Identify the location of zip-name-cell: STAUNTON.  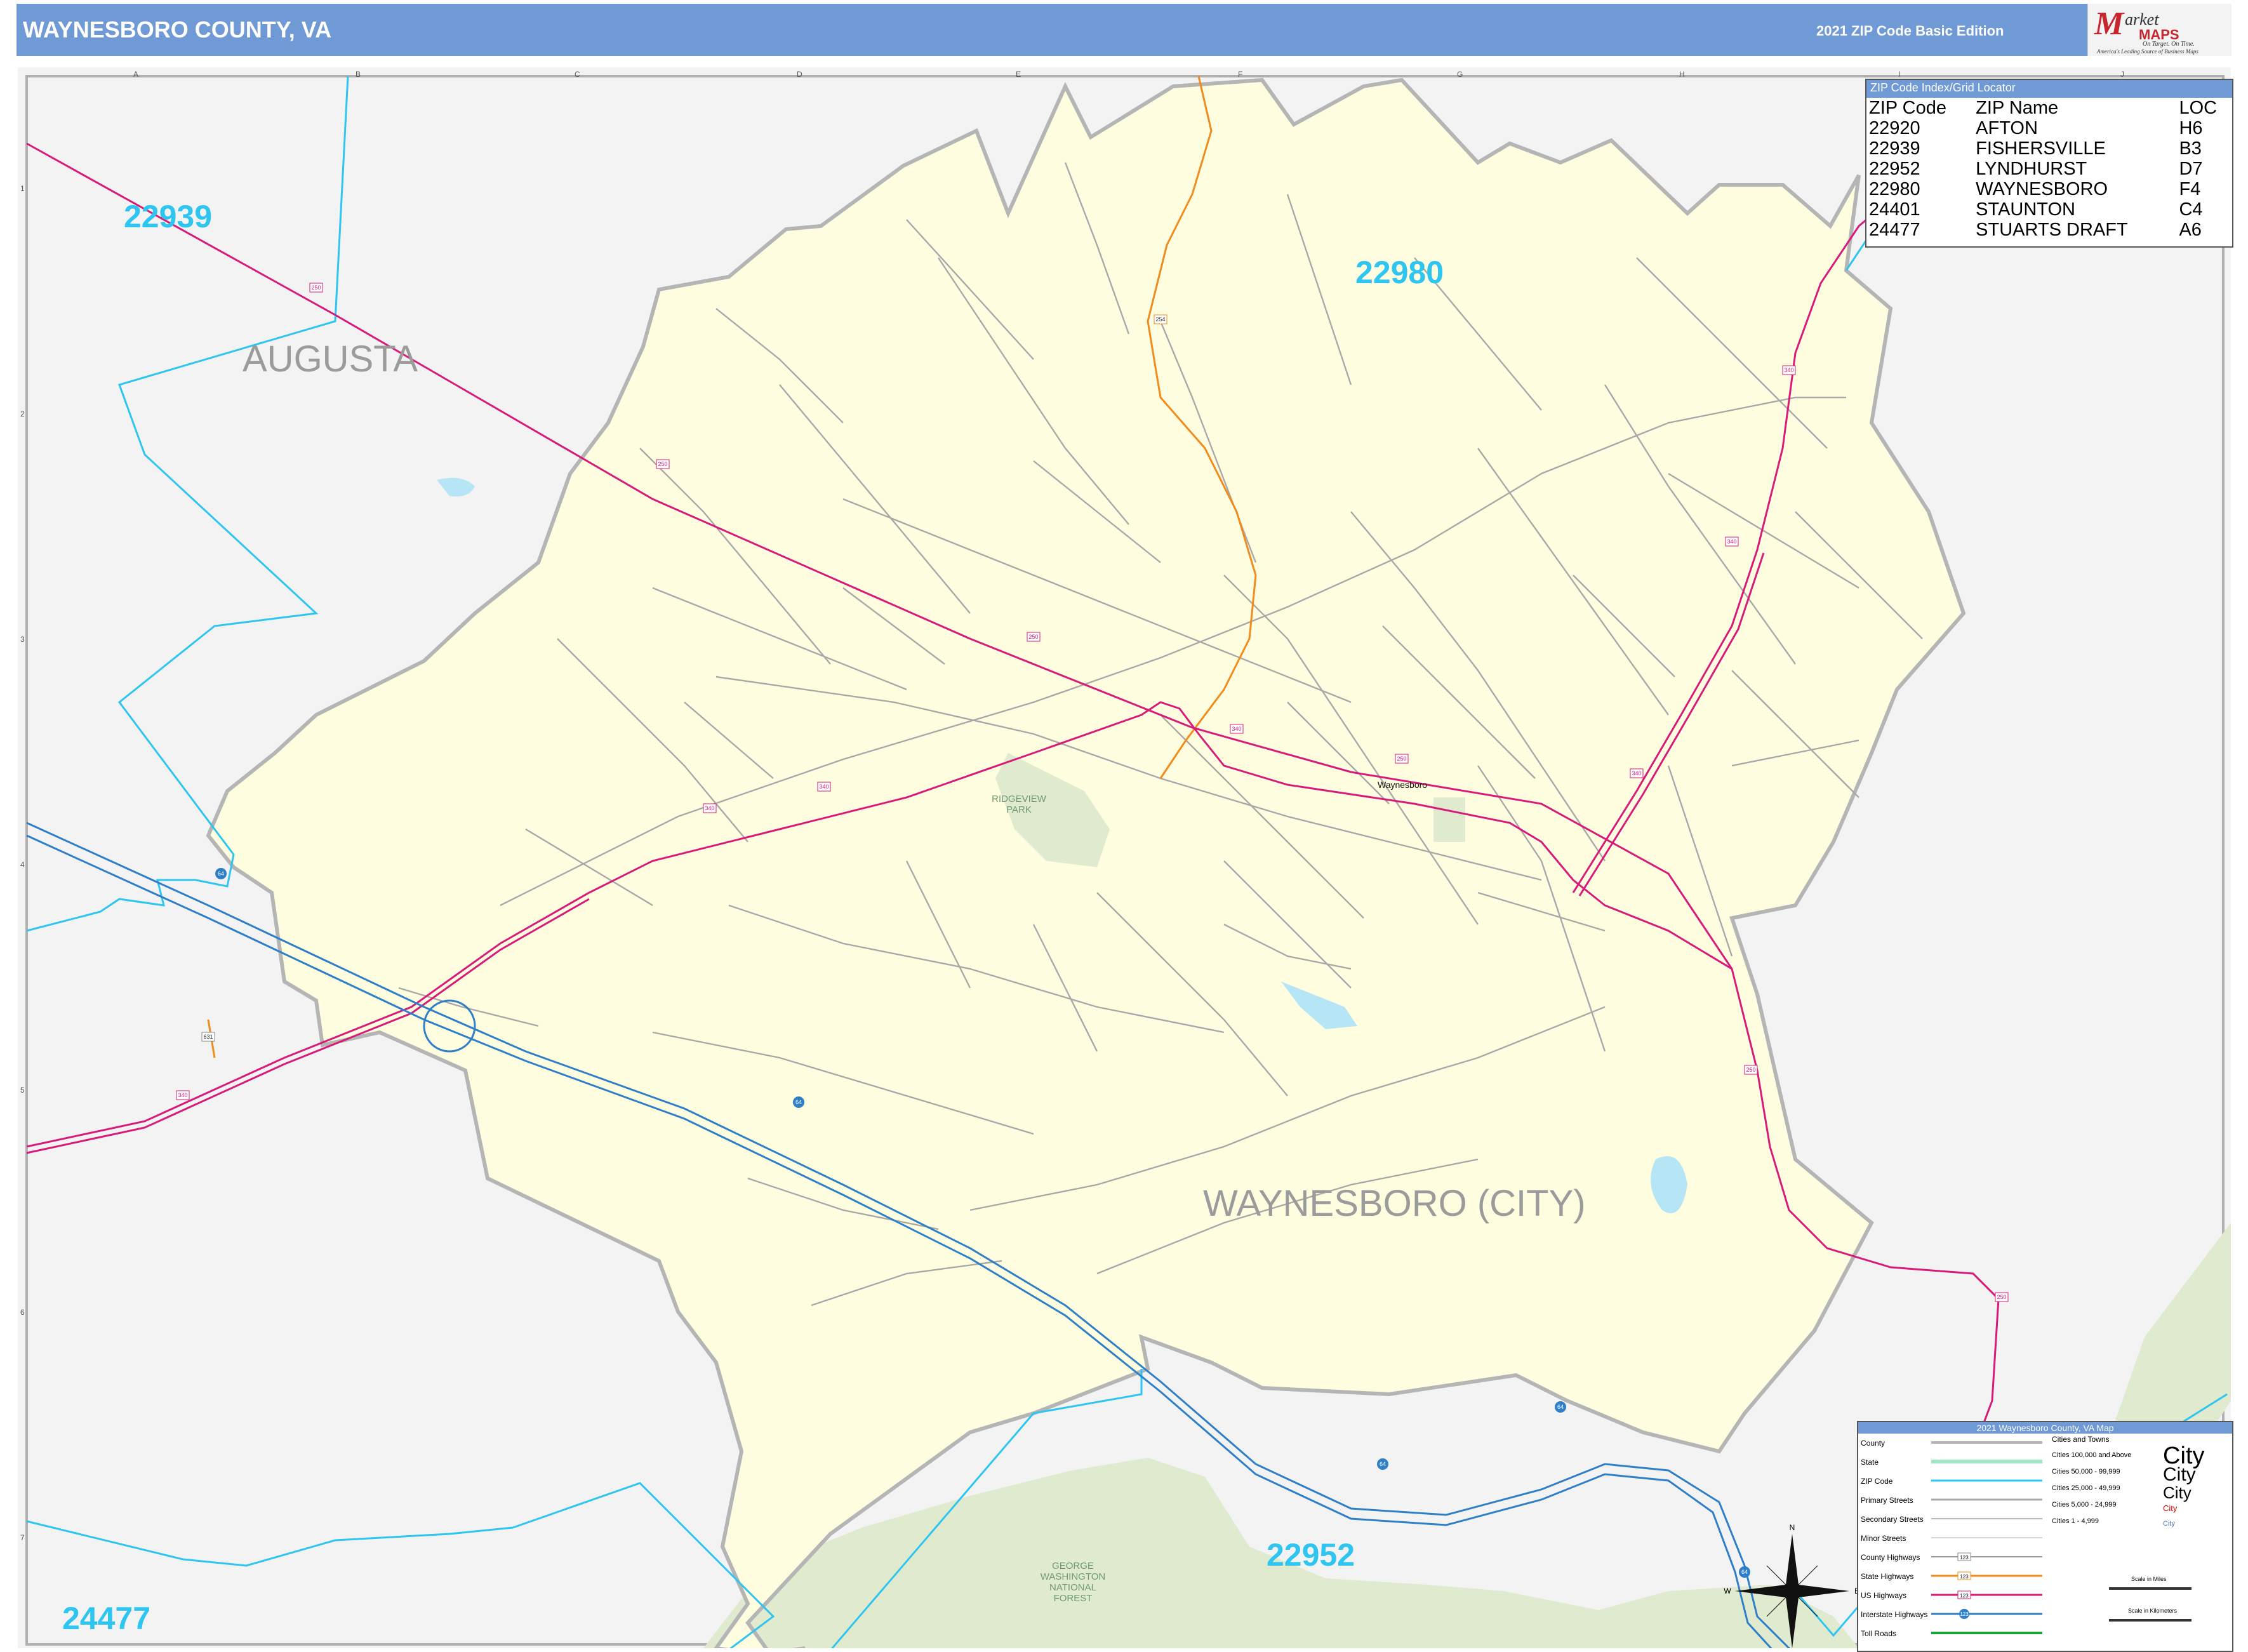
(2025, 209).